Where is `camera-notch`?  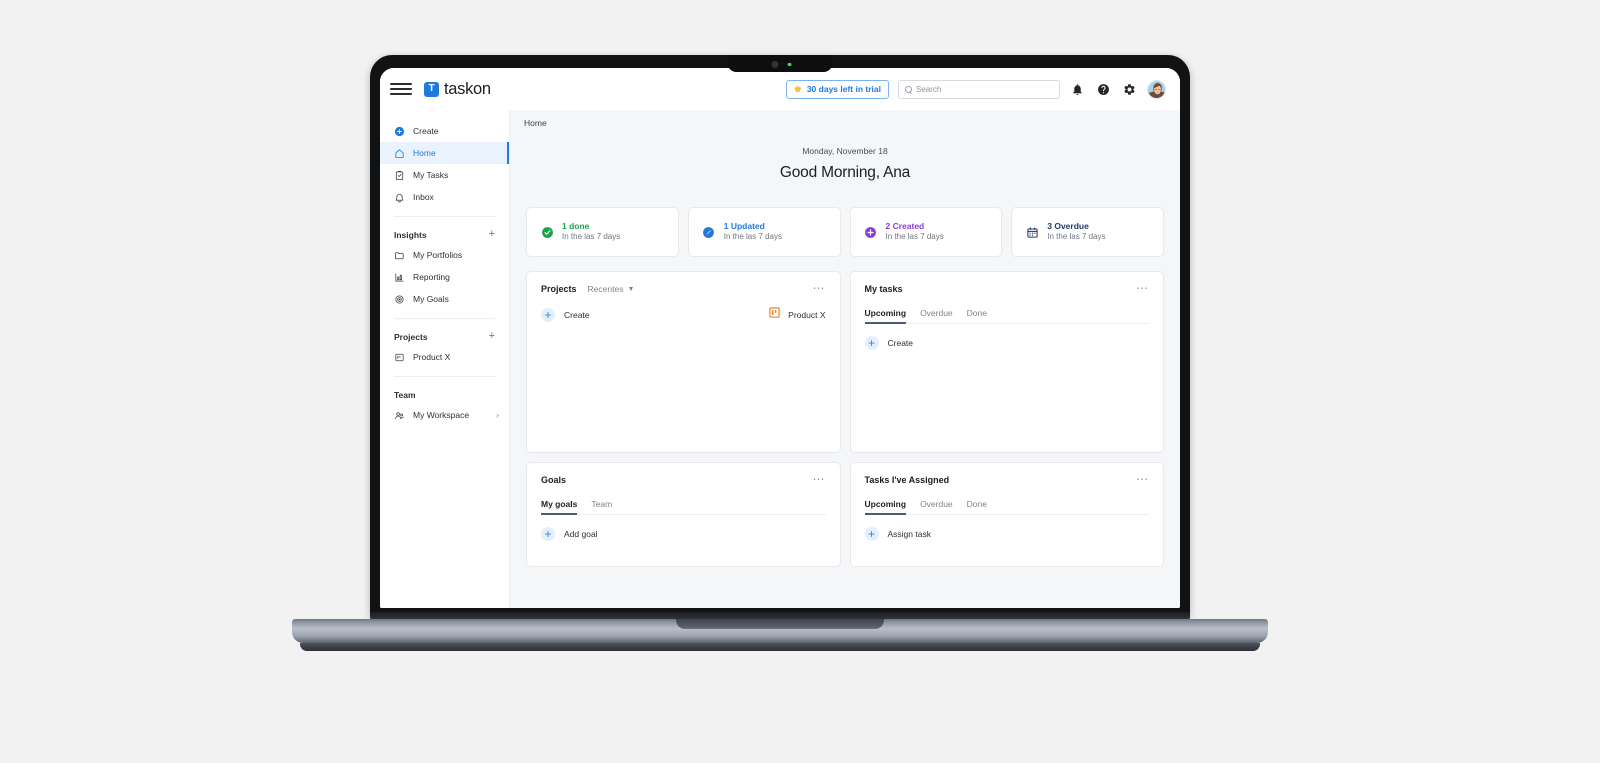 camera-notch is located at coordinates (780, 63).